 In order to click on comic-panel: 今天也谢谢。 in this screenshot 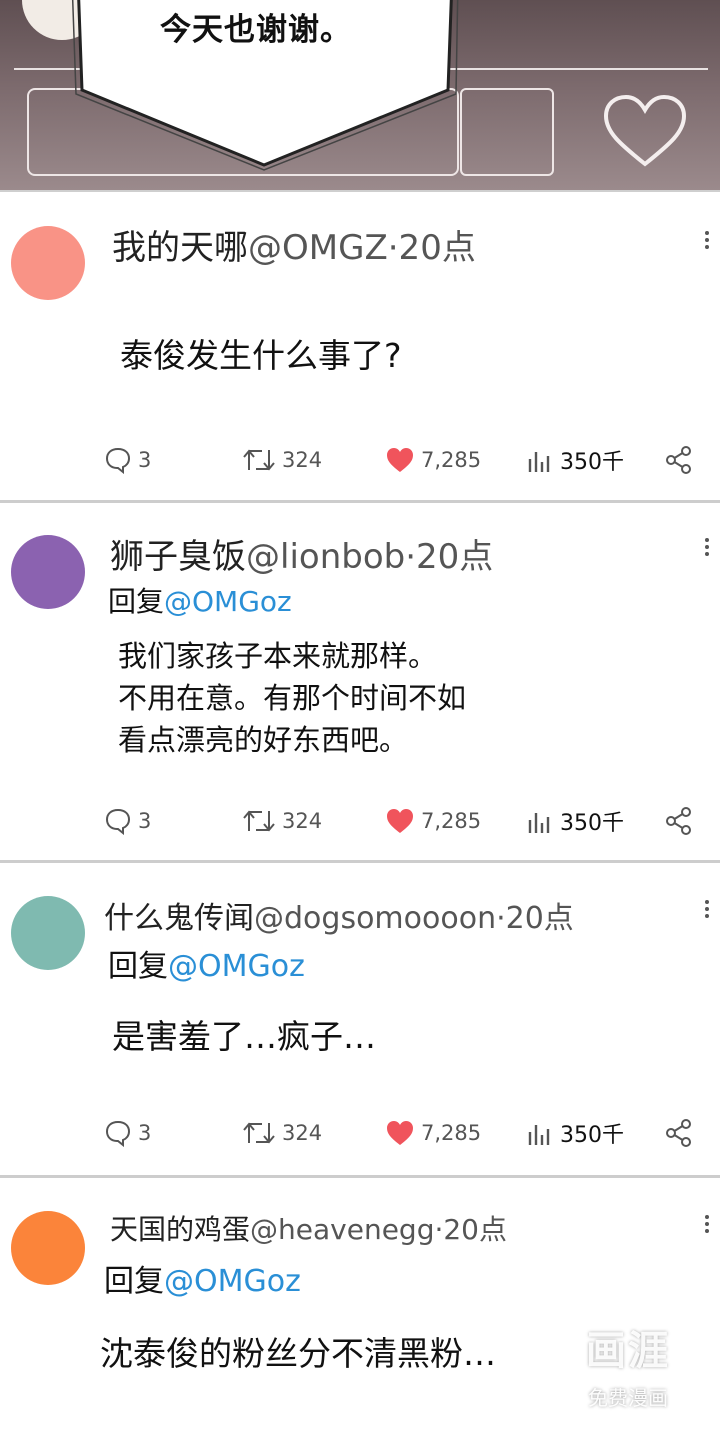, I will do `click(360, 95)`.